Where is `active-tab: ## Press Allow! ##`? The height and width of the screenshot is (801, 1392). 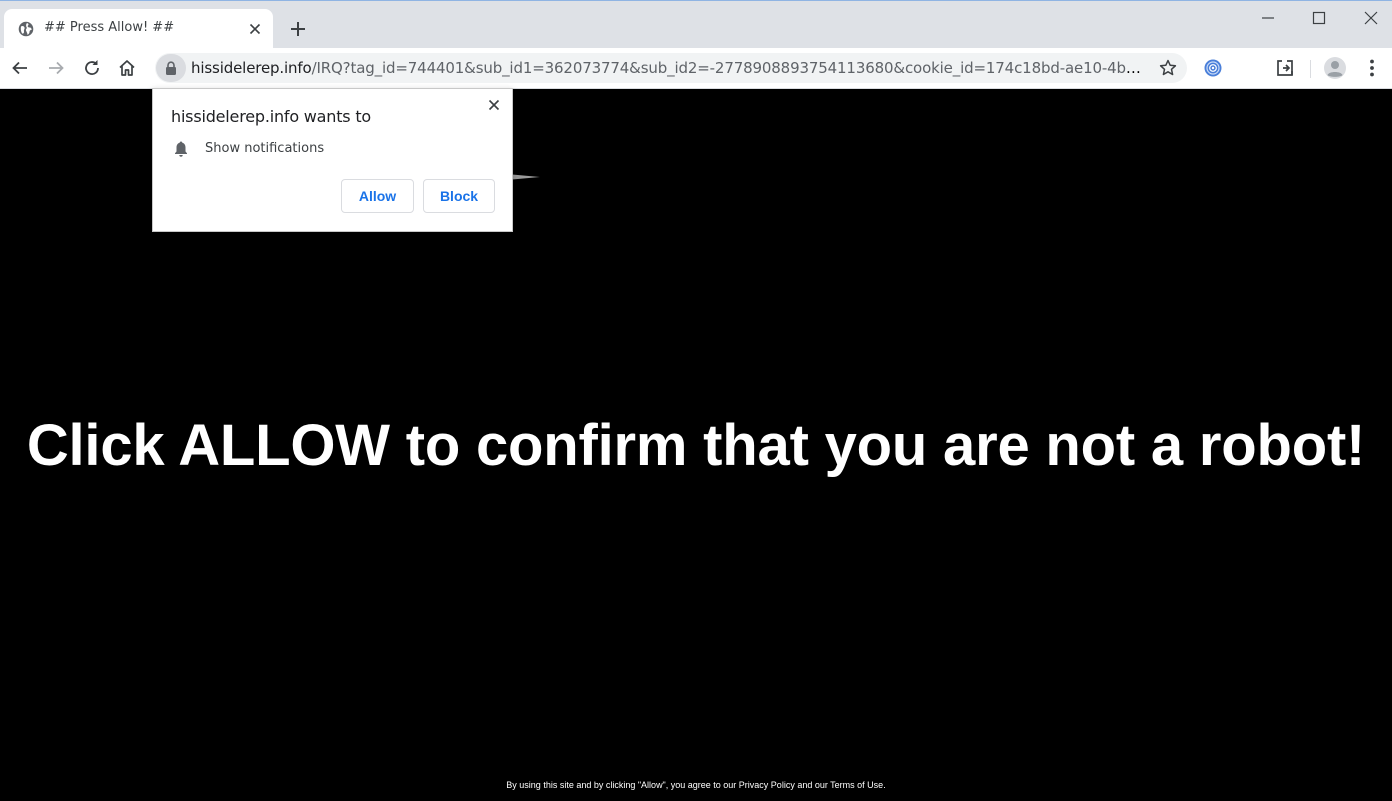 active-tab: ## Press Allow! ## is located at coordinates (138, 29).